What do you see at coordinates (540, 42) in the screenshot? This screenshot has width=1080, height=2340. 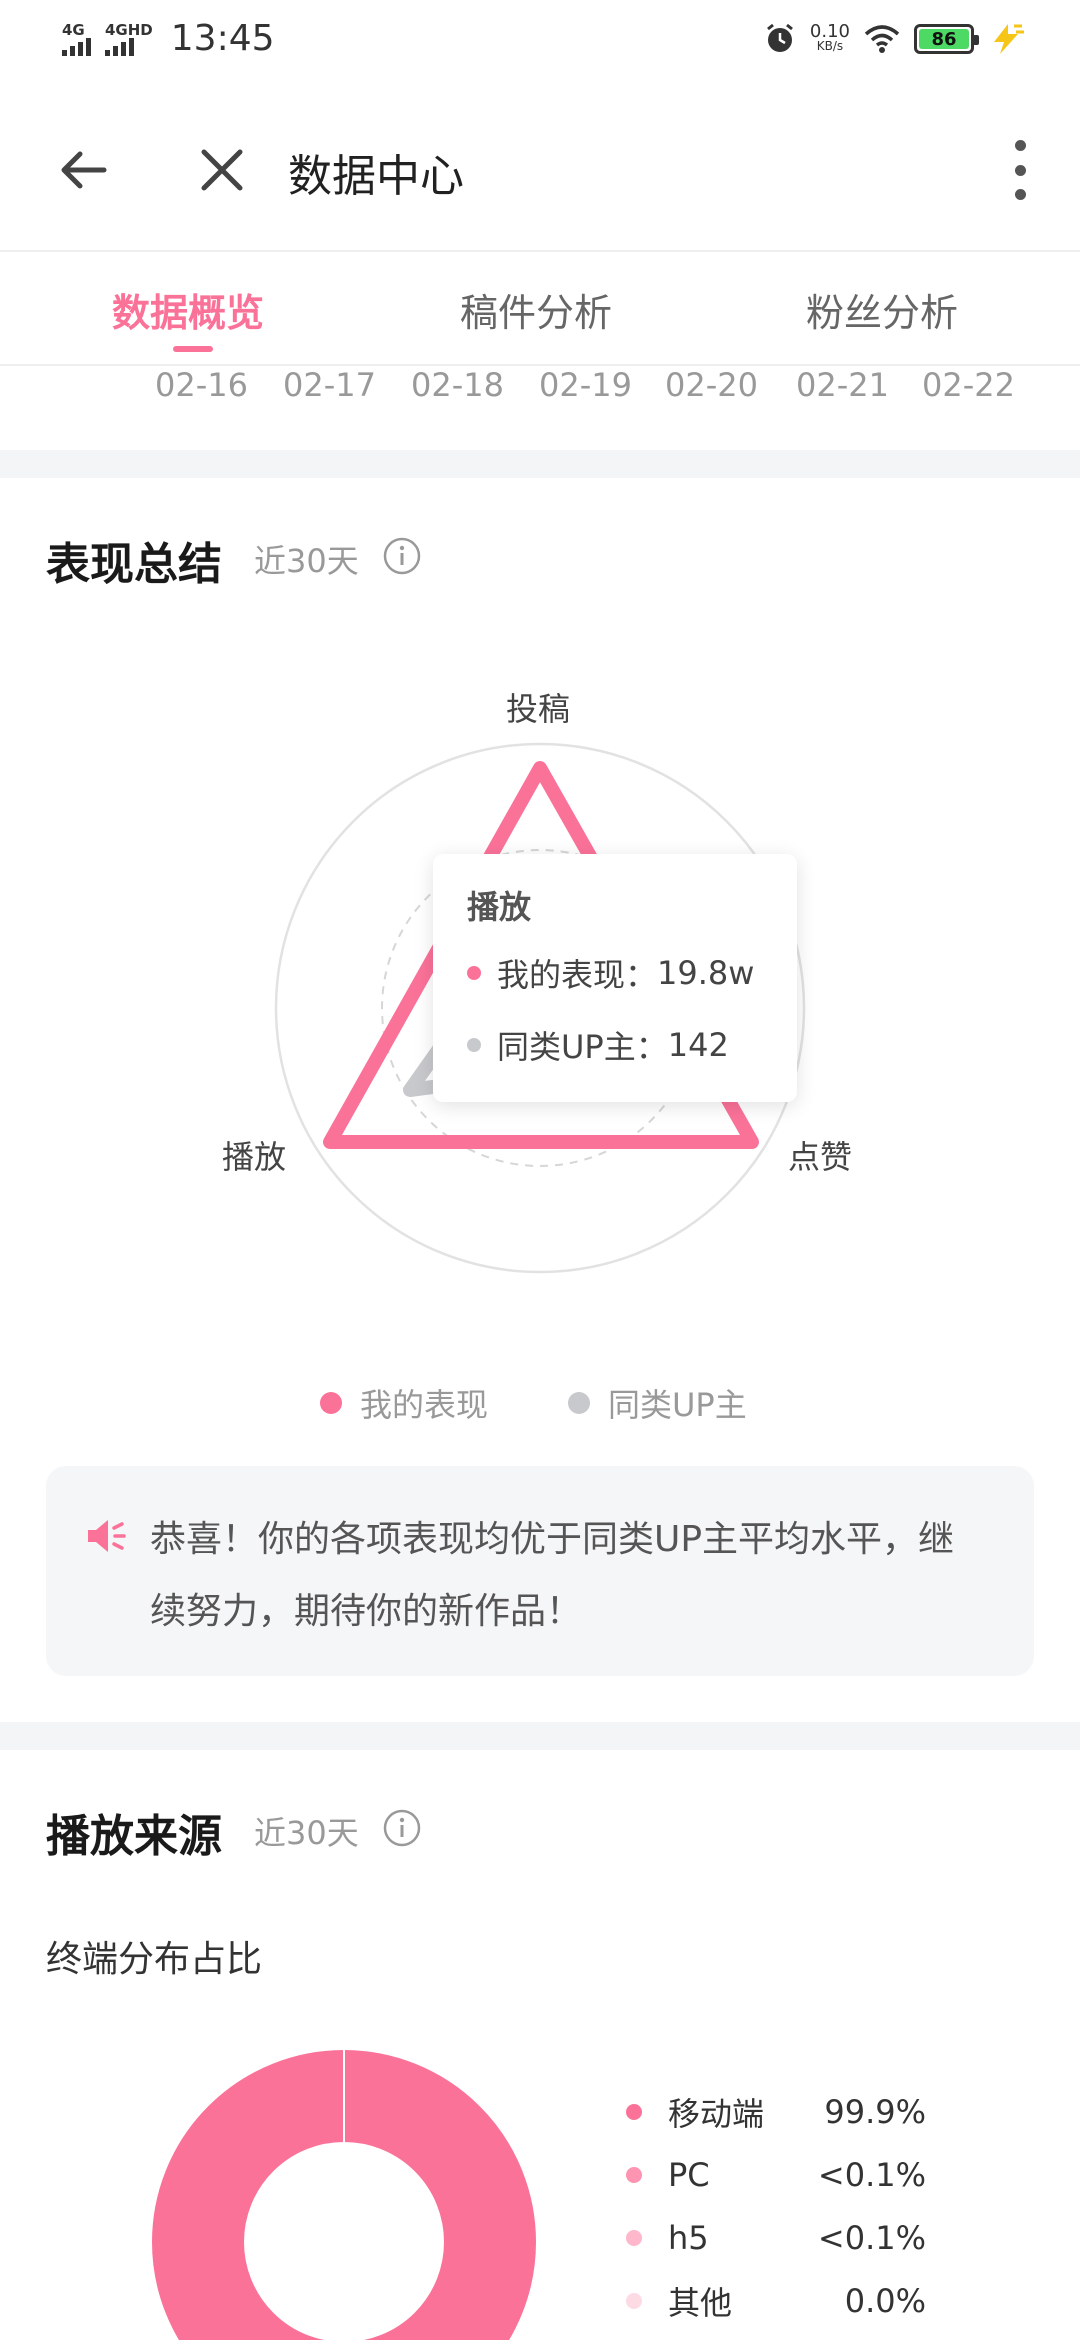 I see `status-bar: 4G 4GHD 13:45 0.10 KB/s 86` at bounding box center [540, 42].